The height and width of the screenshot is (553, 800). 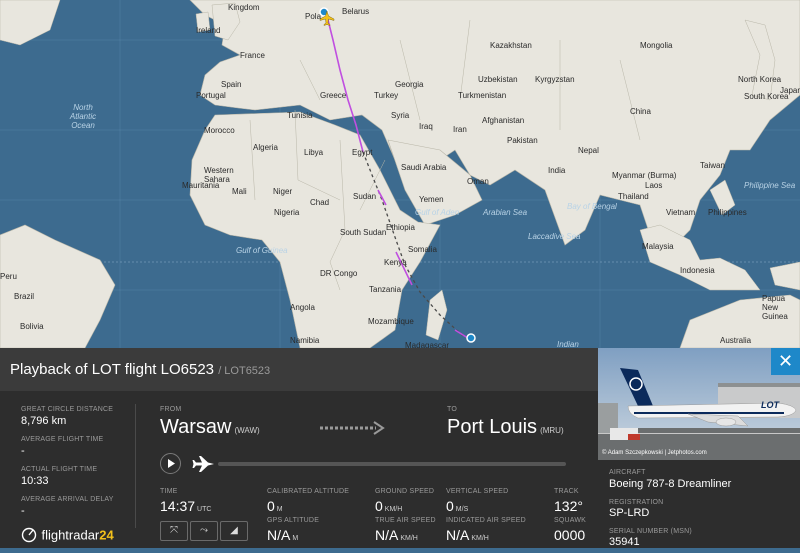 What do you see at coordinates (697, 270) in the screenshot?
I see `map-label: Indonesia` at bounding box center [697, 270].